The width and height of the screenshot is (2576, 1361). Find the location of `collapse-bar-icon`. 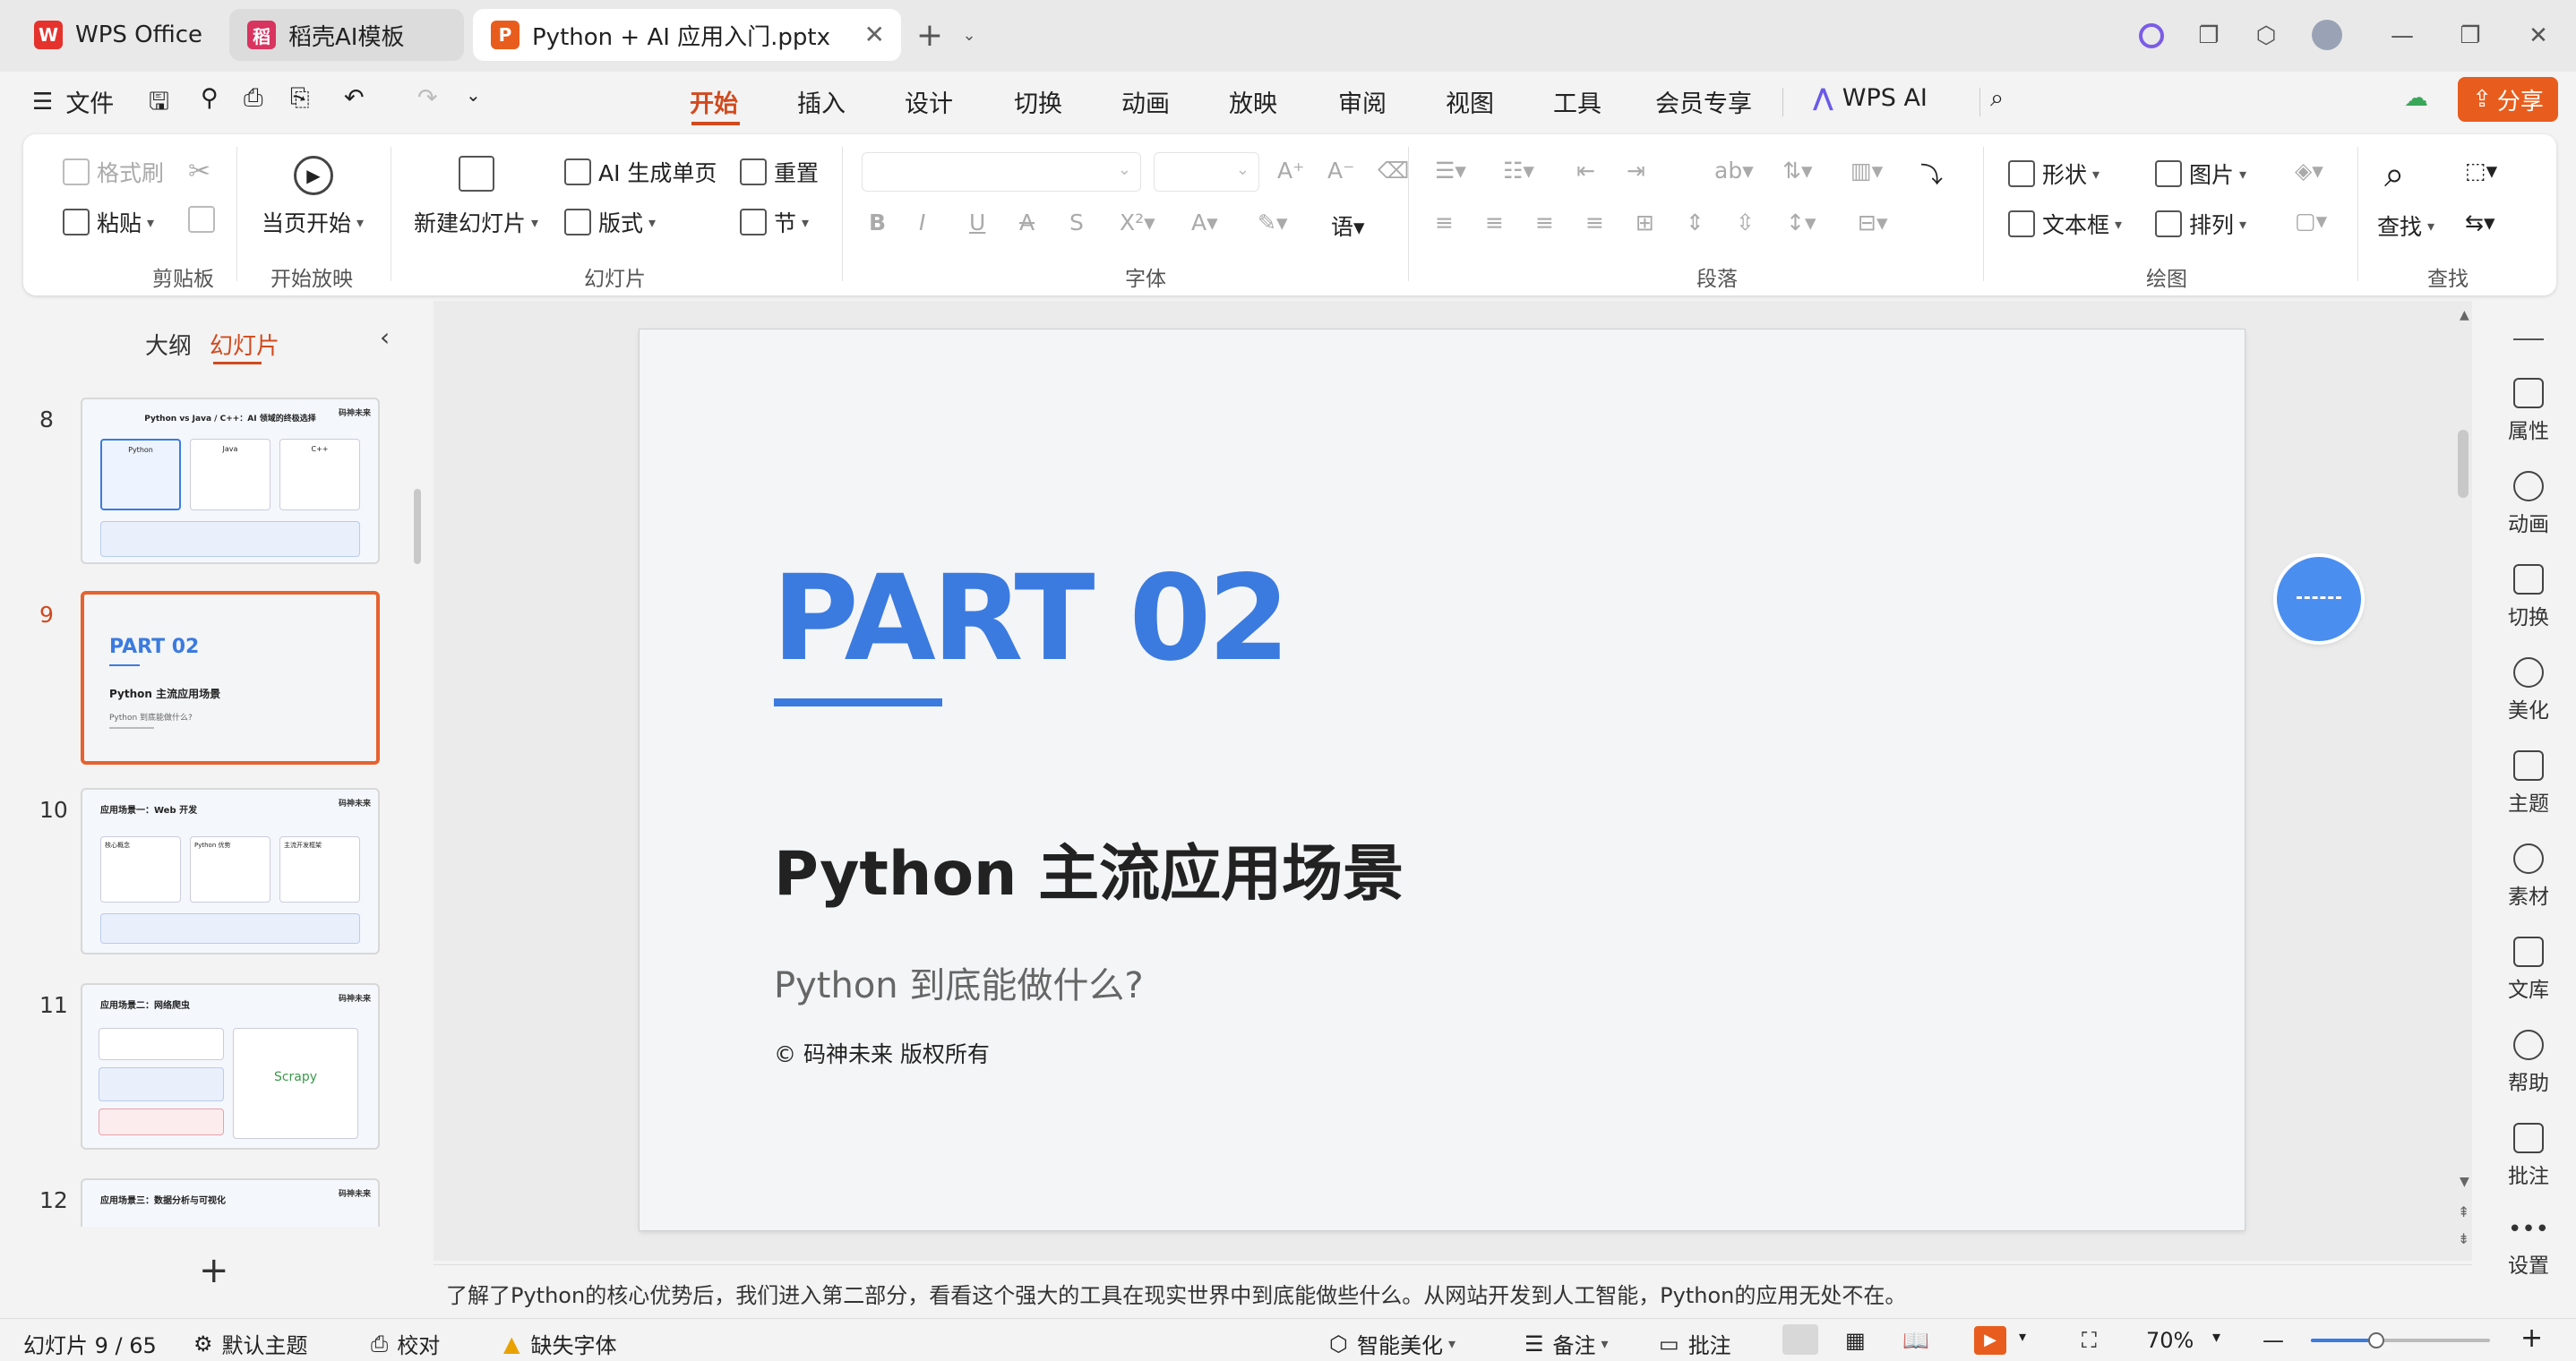

collapse-bar-icon is located at coordinates (2528, 339).